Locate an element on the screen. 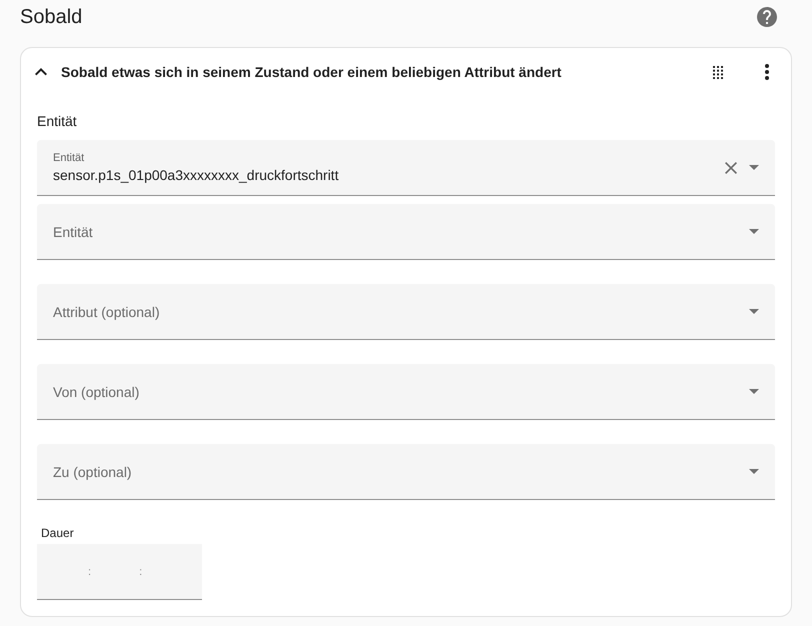 The image size is (812, 626). help-icon is located at coordinates (767, 17).